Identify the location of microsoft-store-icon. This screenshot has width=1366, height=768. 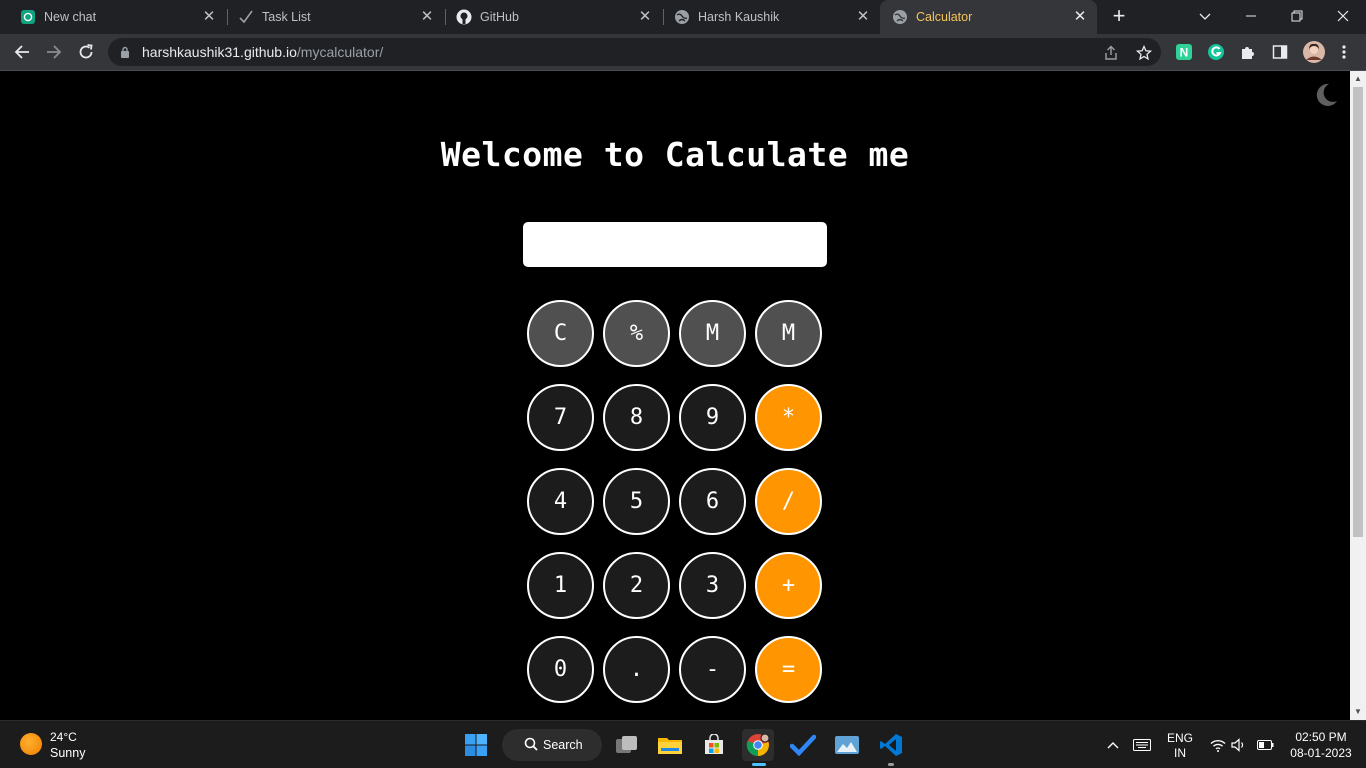
(714, 745).